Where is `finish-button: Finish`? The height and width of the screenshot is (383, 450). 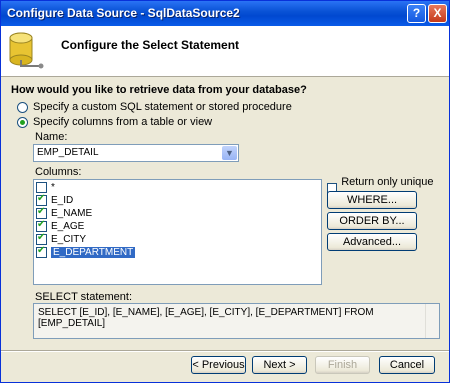 finish-button: Finish is located at coordinates (342, 365).